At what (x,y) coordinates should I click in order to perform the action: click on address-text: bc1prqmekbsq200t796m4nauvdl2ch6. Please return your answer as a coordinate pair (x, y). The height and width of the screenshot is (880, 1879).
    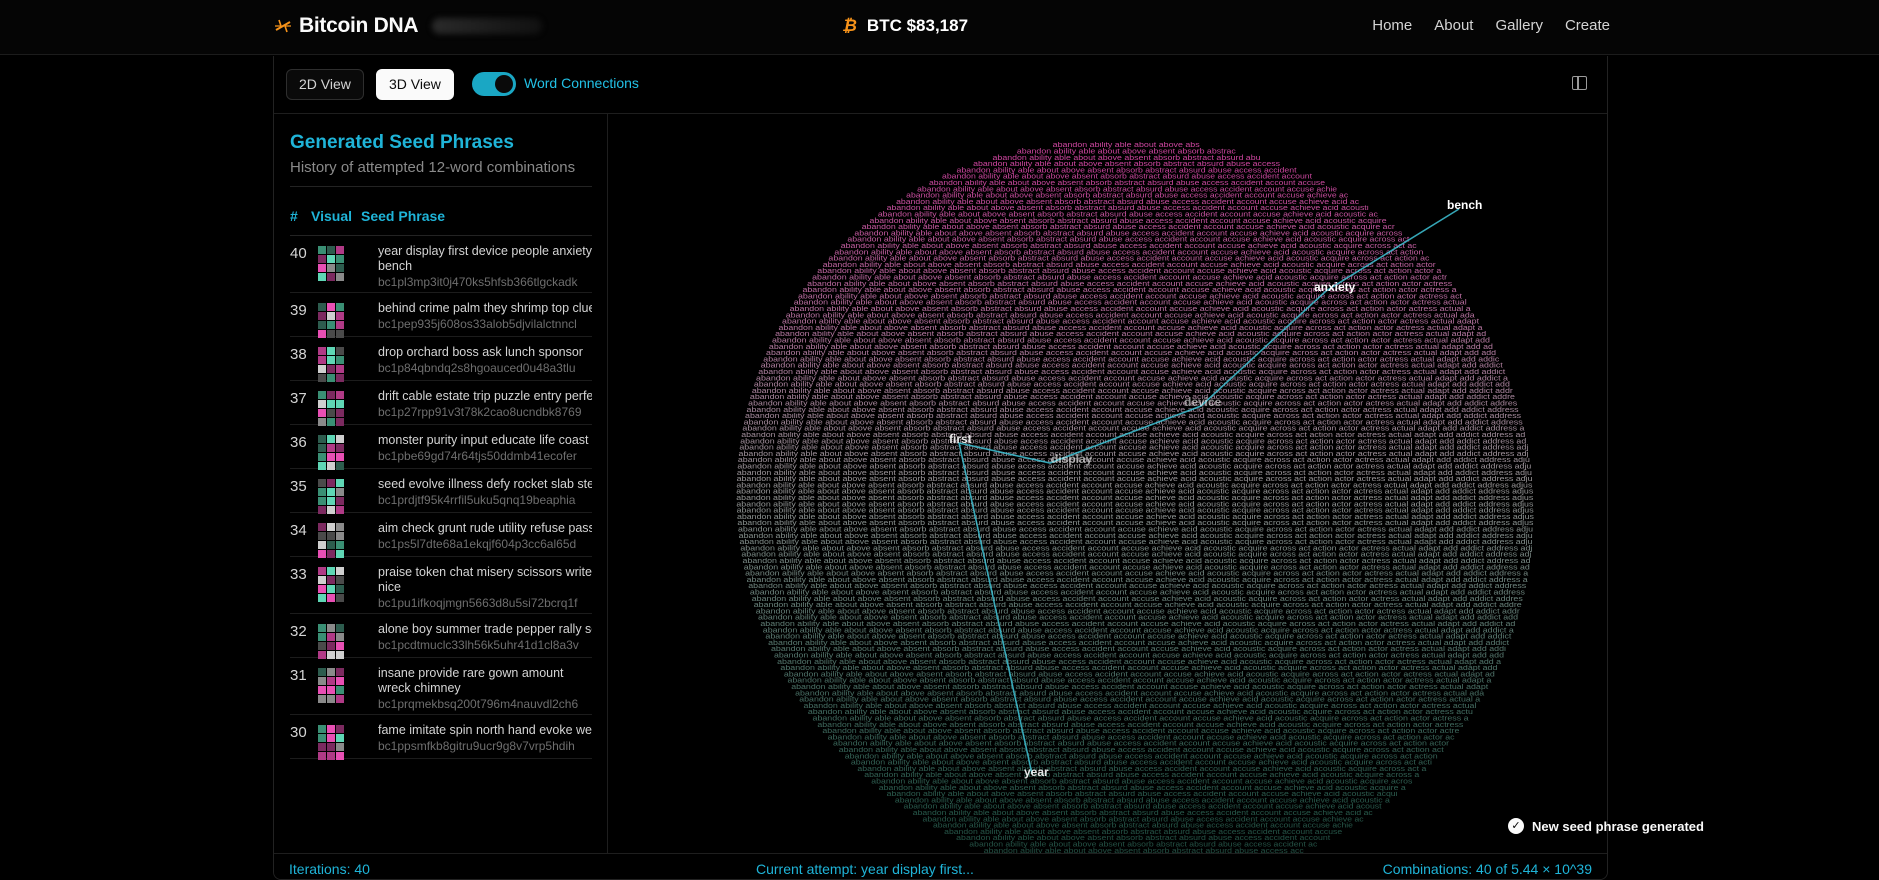
    Looking at the image, I should click on (478, 704).